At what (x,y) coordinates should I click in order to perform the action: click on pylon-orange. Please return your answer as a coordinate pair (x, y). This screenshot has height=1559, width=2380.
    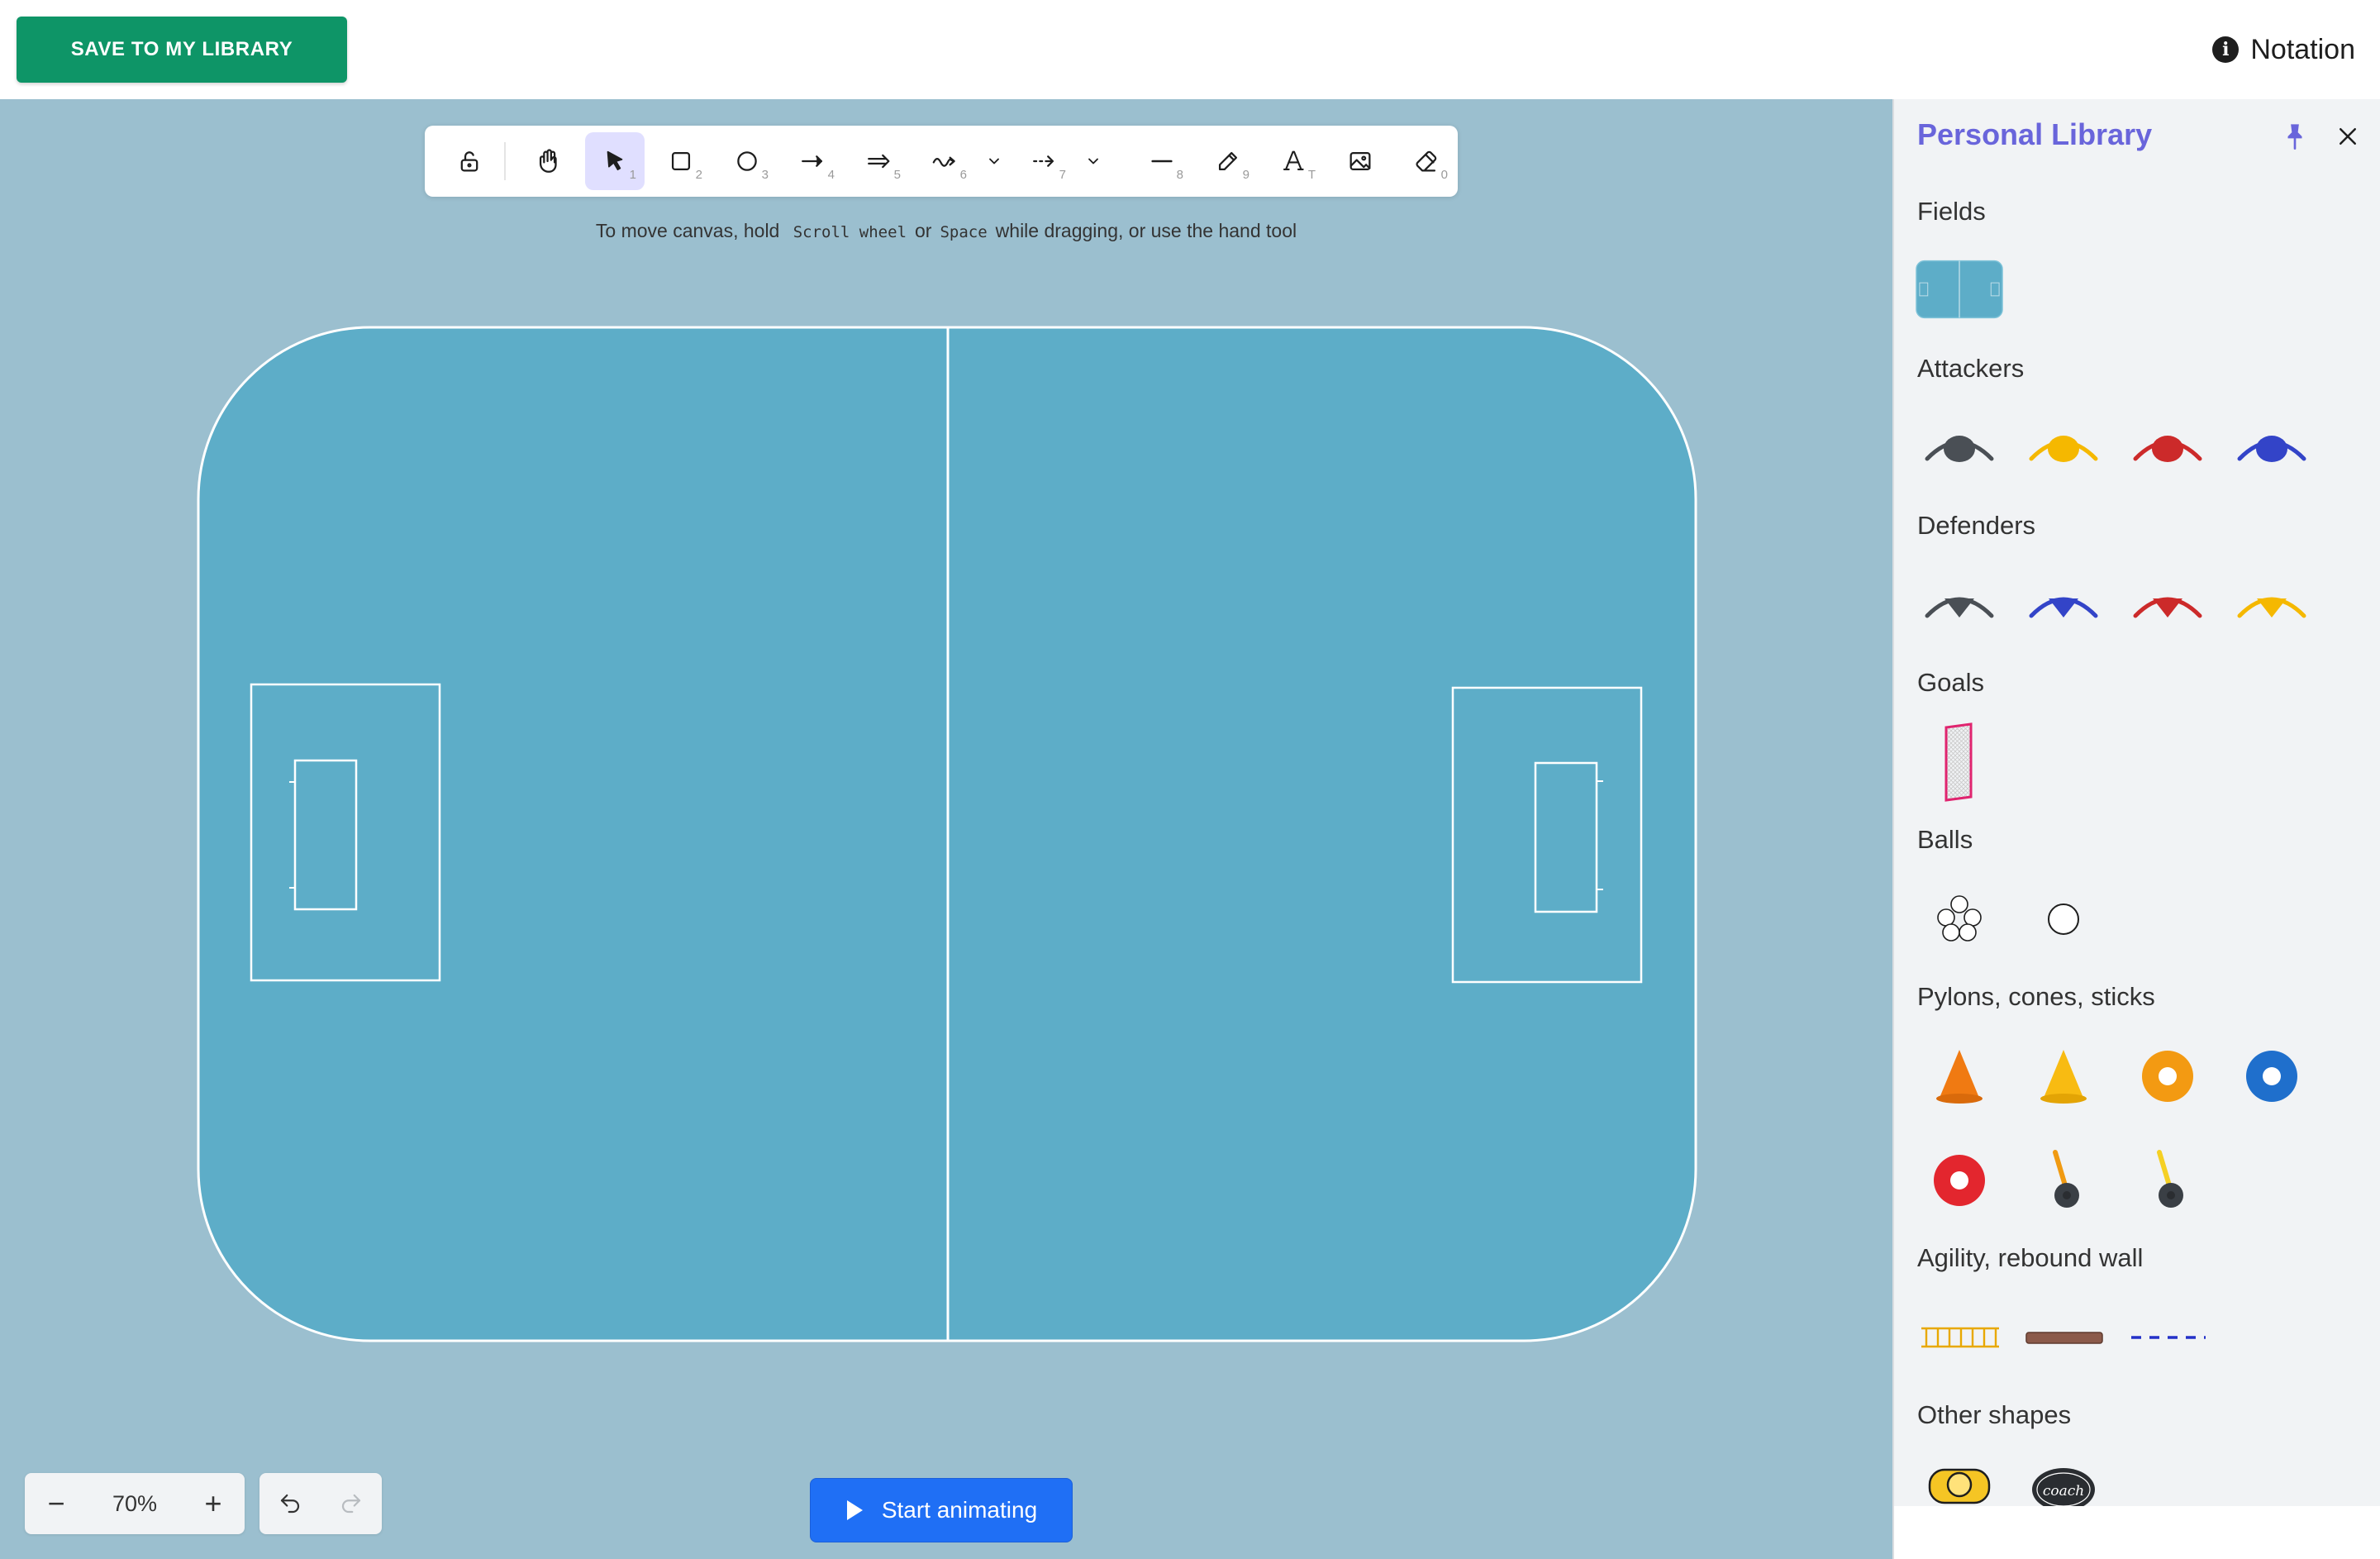
    Looking at the image, I should click on (1959, 1076).